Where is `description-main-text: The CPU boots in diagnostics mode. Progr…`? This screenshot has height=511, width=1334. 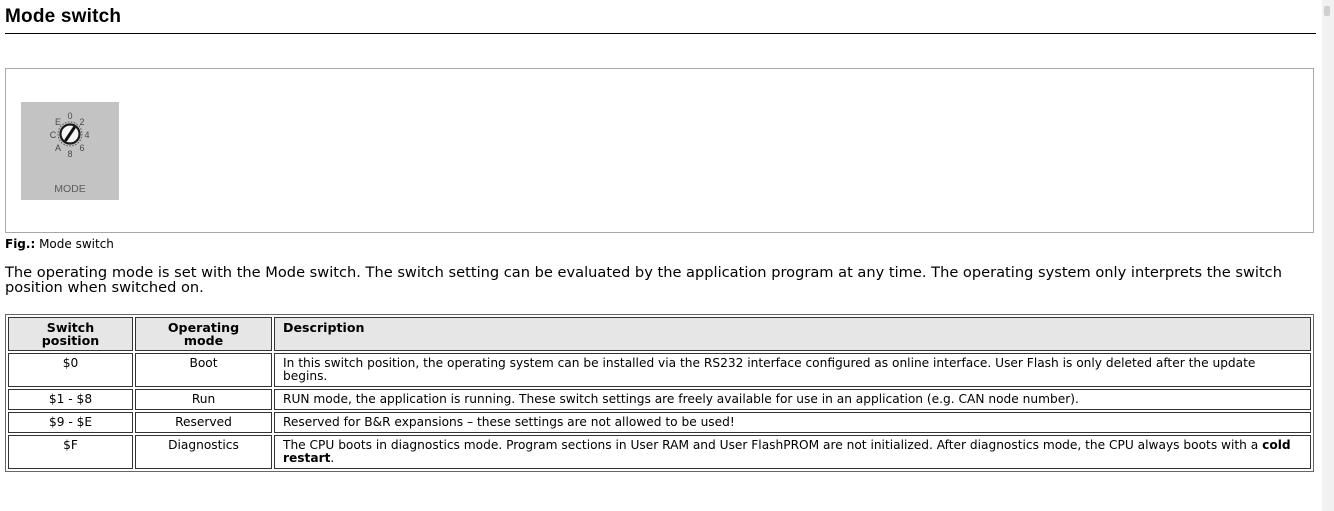
description-main-text: The CPU boots in diagnostics mode. Progr… is located at coordinates (773, 445).